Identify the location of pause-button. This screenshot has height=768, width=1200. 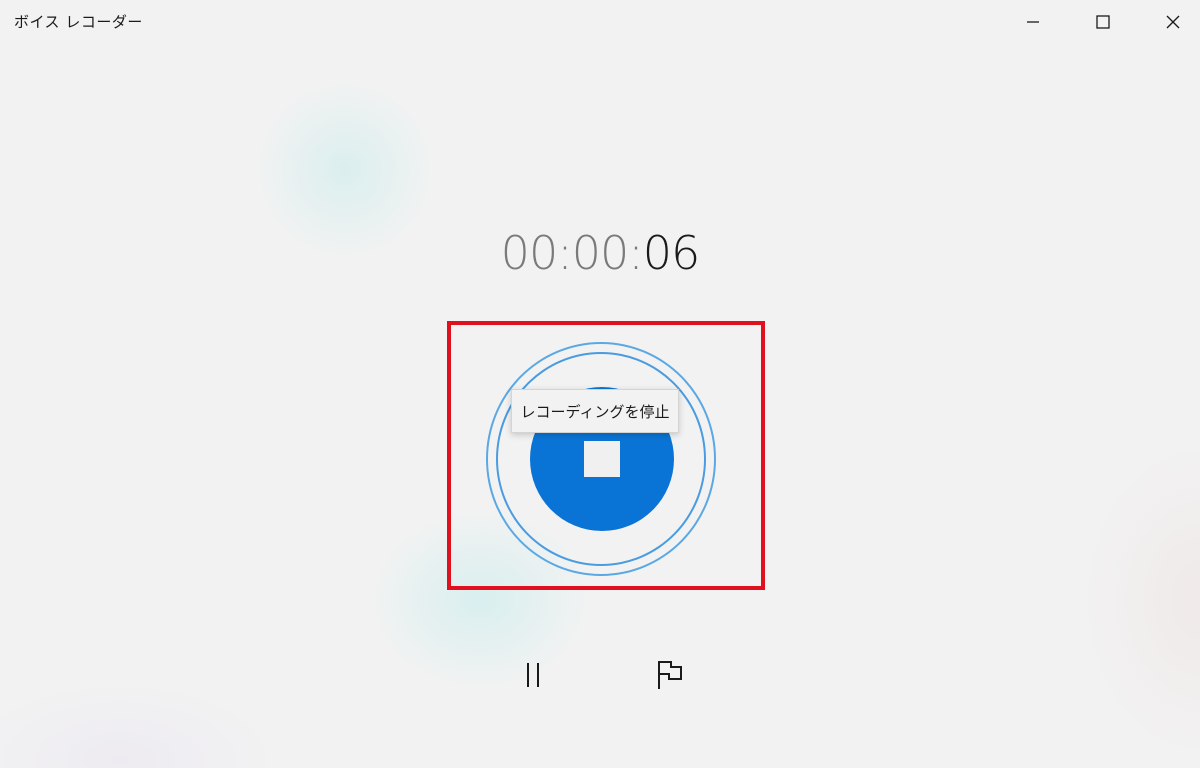
(533, 675).